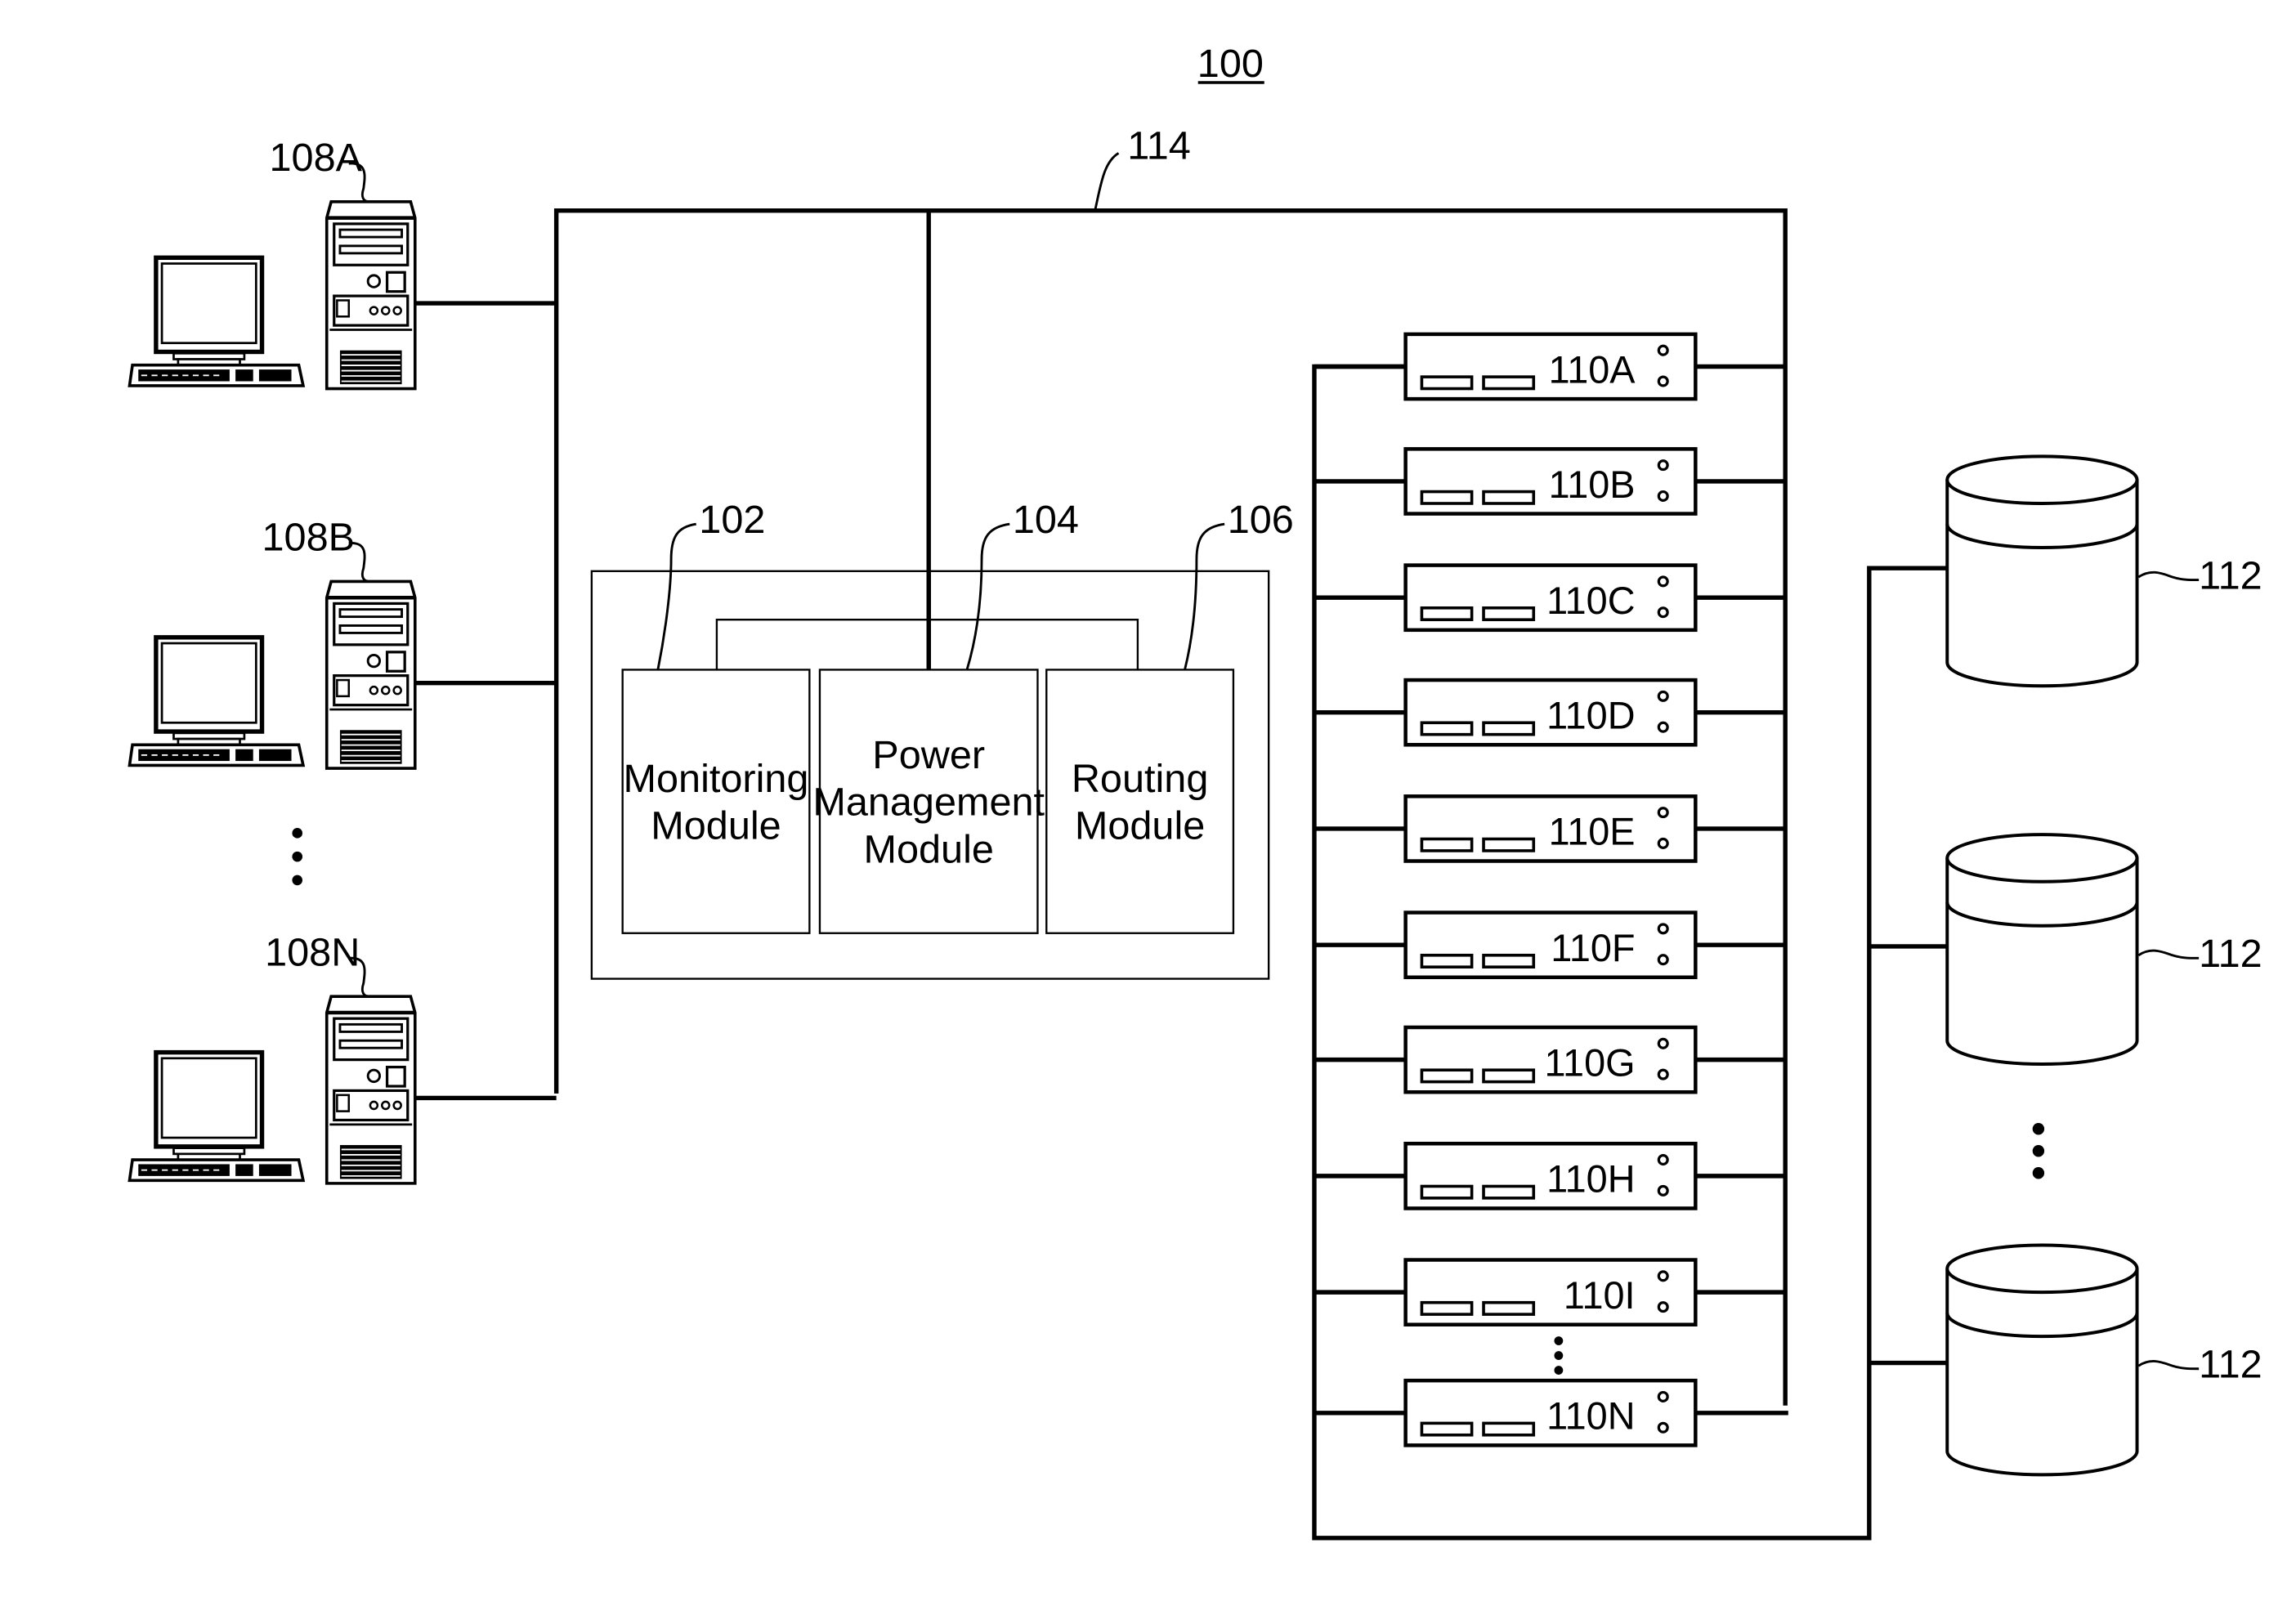 The width and height of the screenshot is (2296, 1597). I want to click on module-box: 104 PowerManagementModule, so click(945, 716).